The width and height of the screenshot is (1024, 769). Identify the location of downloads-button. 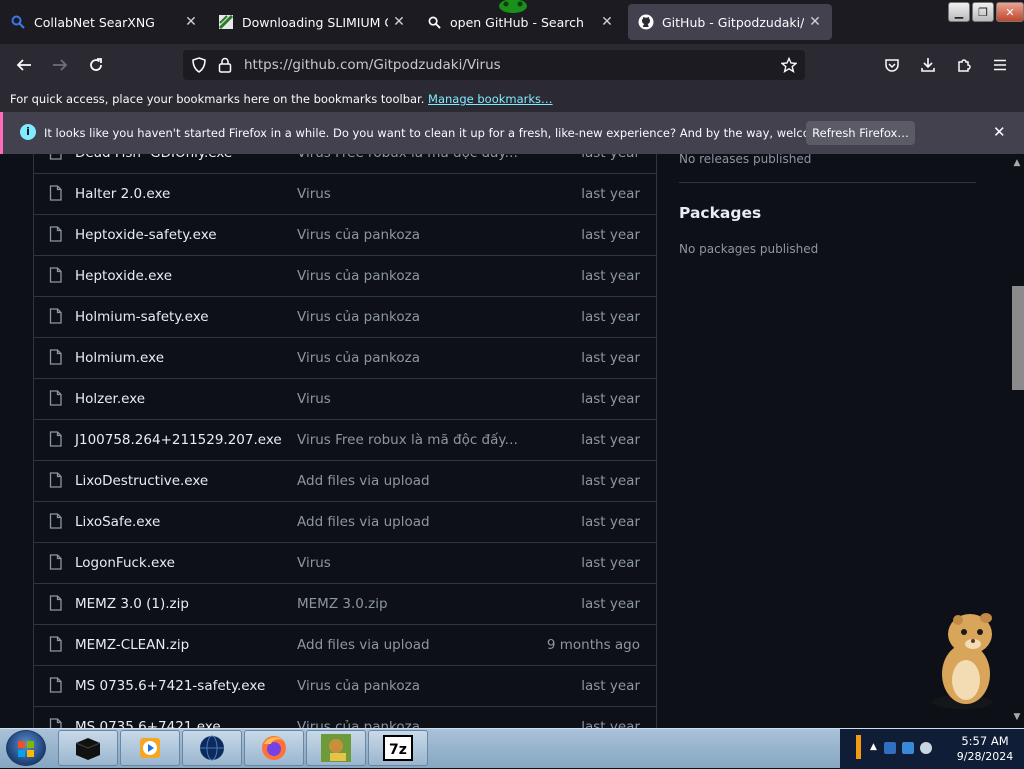
(928, 65).